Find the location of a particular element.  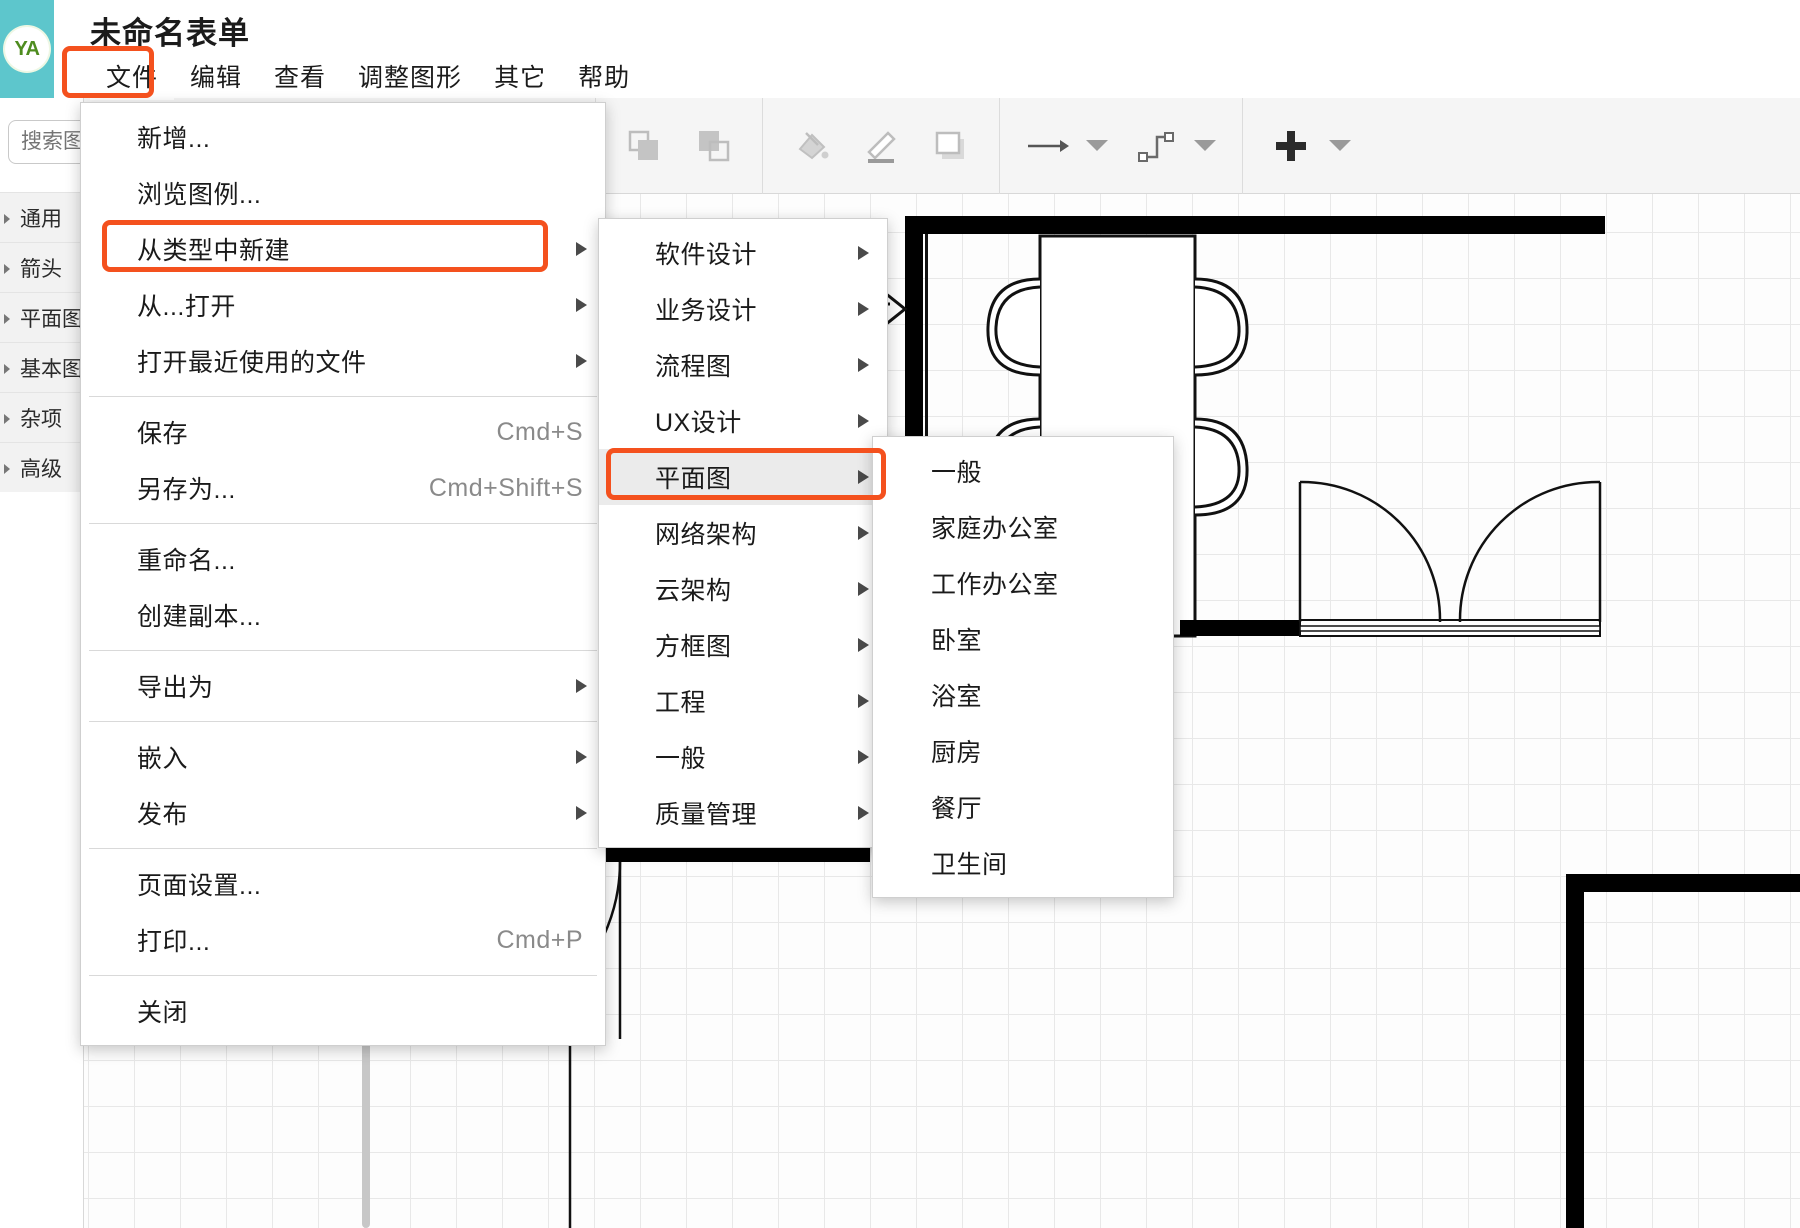

toolbar-group-order is located at coordinates (679, 145).